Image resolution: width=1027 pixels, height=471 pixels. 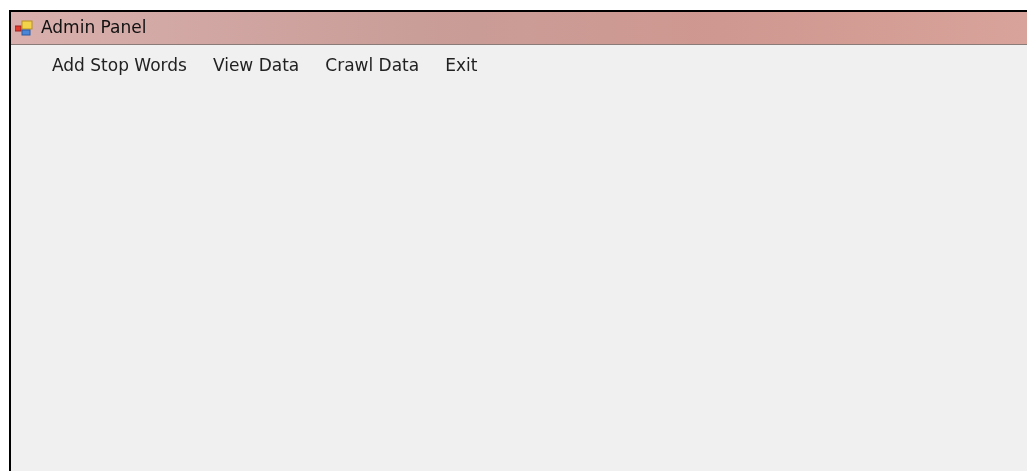 What do you see at coordinates (119, 66) in the screenshot?
I see `menu-item: Add Stop Words` at bounding box center [119, 66].